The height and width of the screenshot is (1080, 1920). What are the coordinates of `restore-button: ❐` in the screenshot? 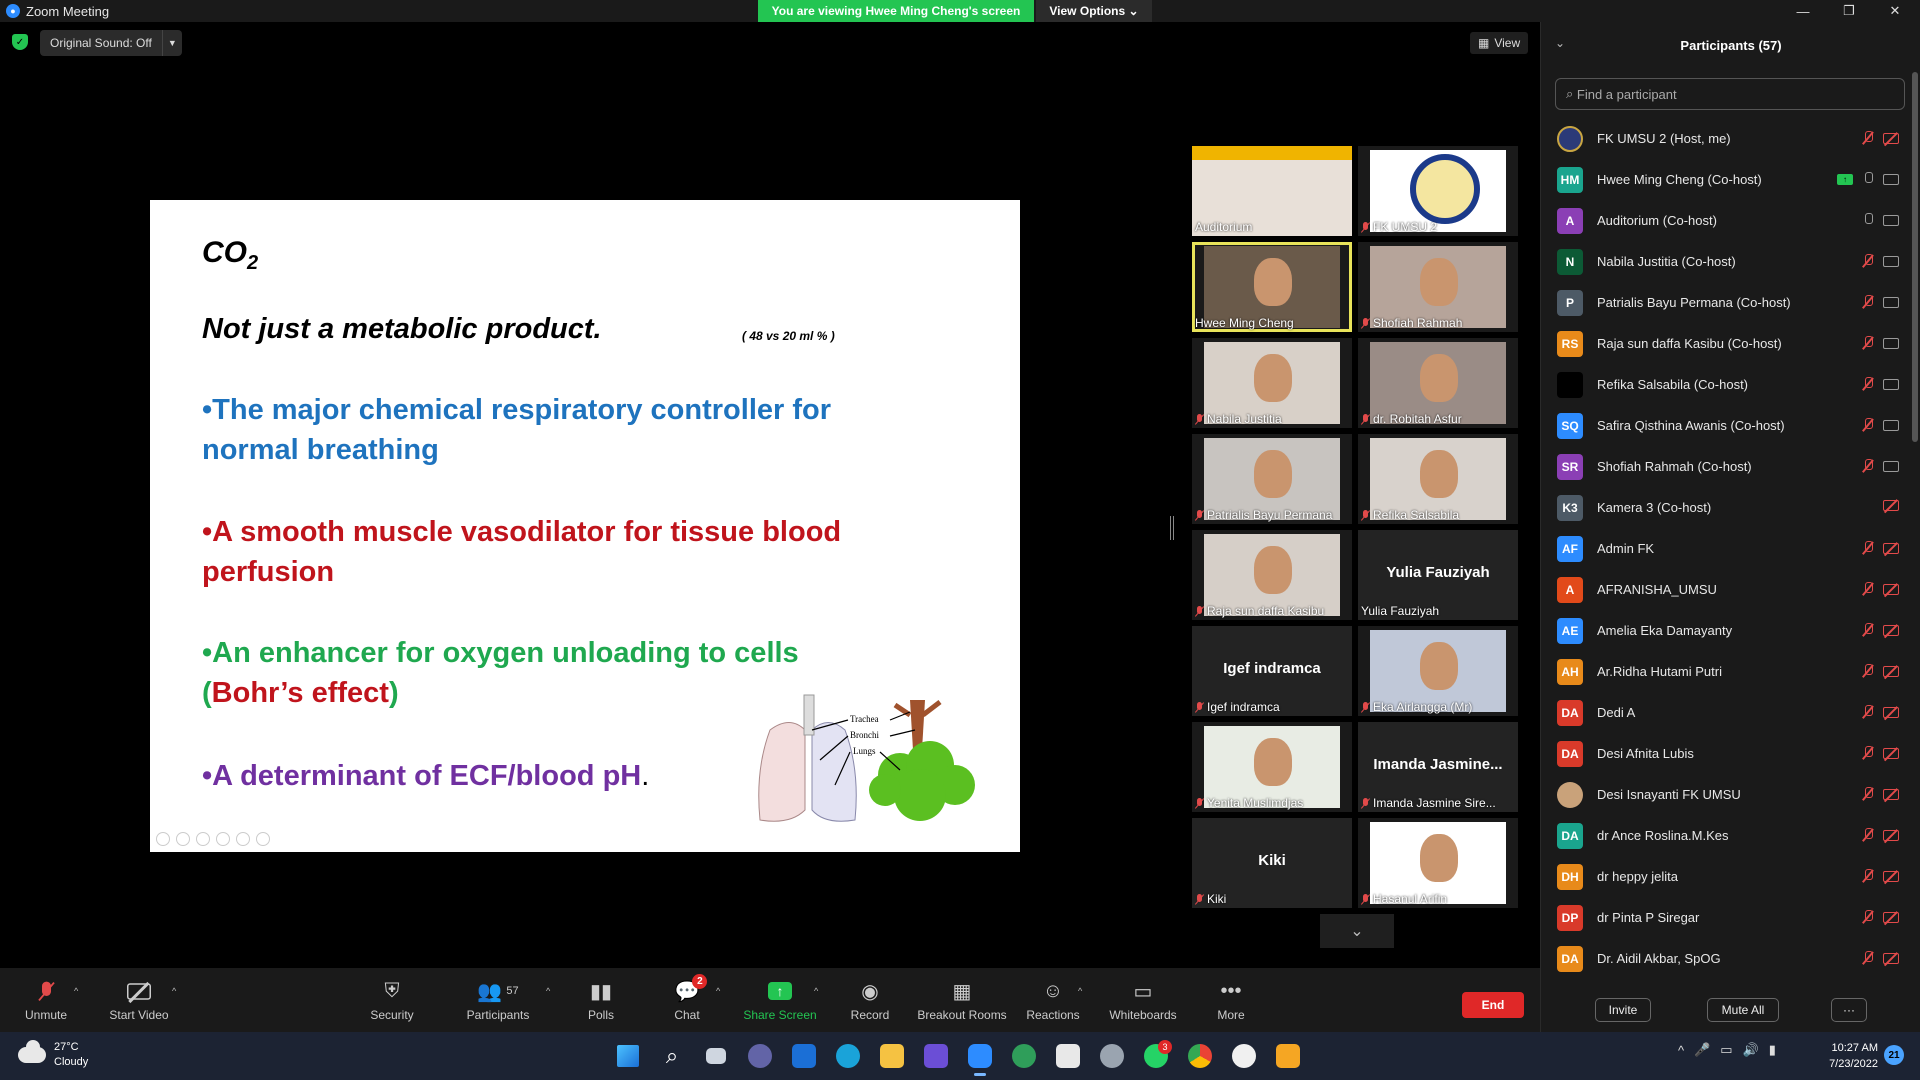 It's located at (1849, 11).